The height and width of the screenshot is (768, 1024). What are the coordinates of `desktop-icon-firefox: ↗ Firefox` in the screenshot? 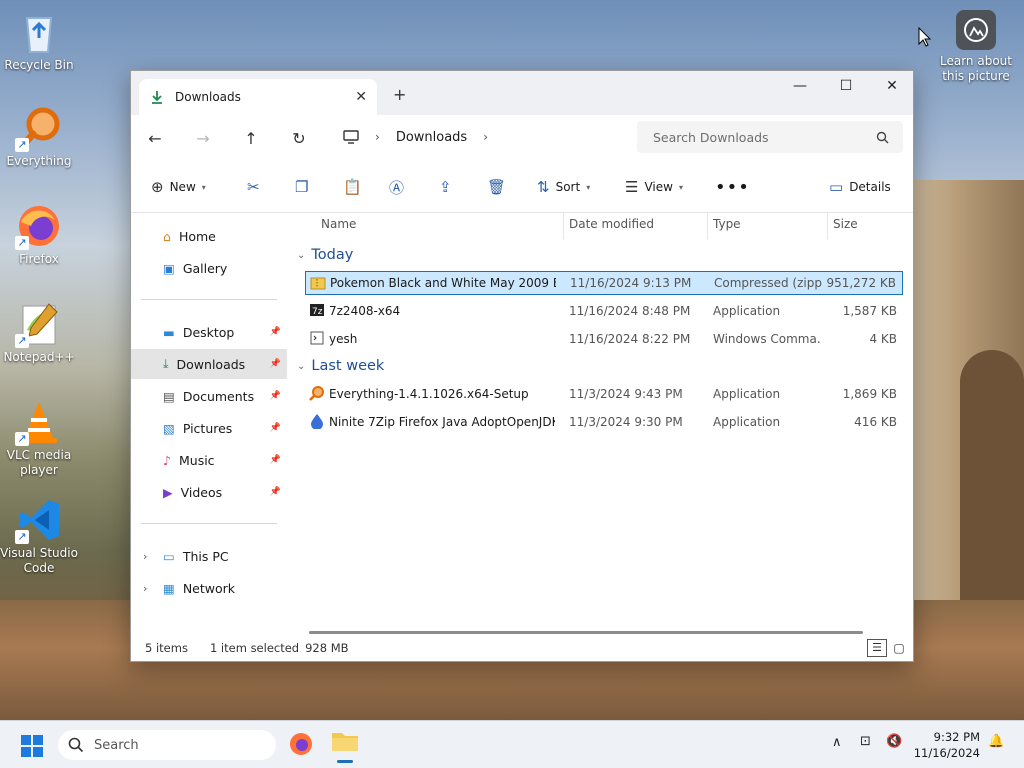 It's located at (39, 234).